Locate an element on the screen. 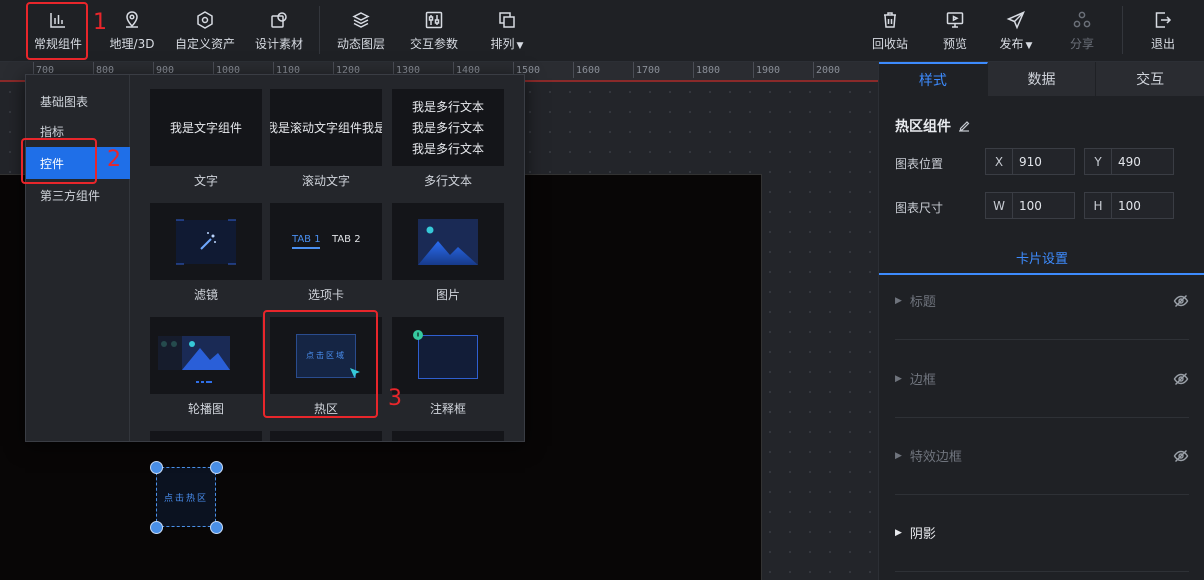 The image size is (1204, 580). toolbar-common-components-button: 常规组件 is located at coordinates (58, 31).